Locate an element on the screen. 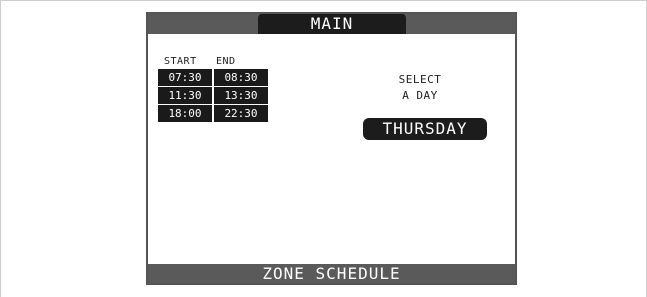 The image size is (647, 297). day-select-button: THURSDAY is located at coordinates (425, 129).